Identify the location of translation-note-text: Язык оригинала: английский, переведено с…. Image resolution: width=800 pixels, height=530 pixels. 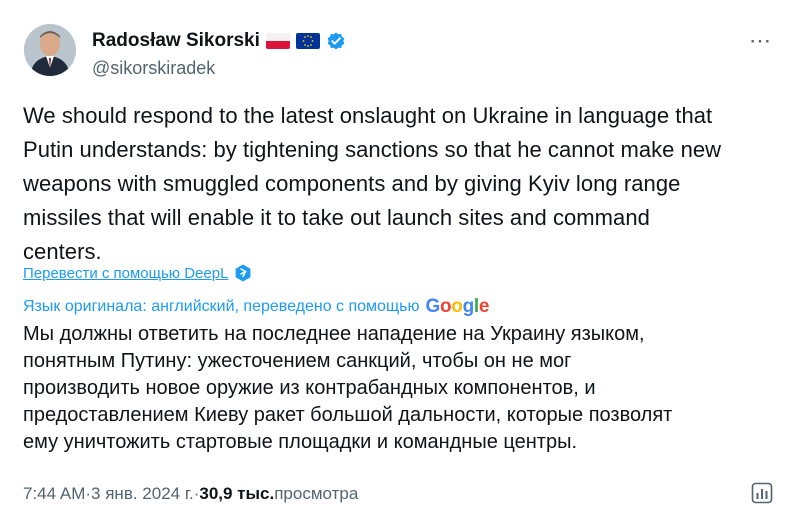
(221, 306).